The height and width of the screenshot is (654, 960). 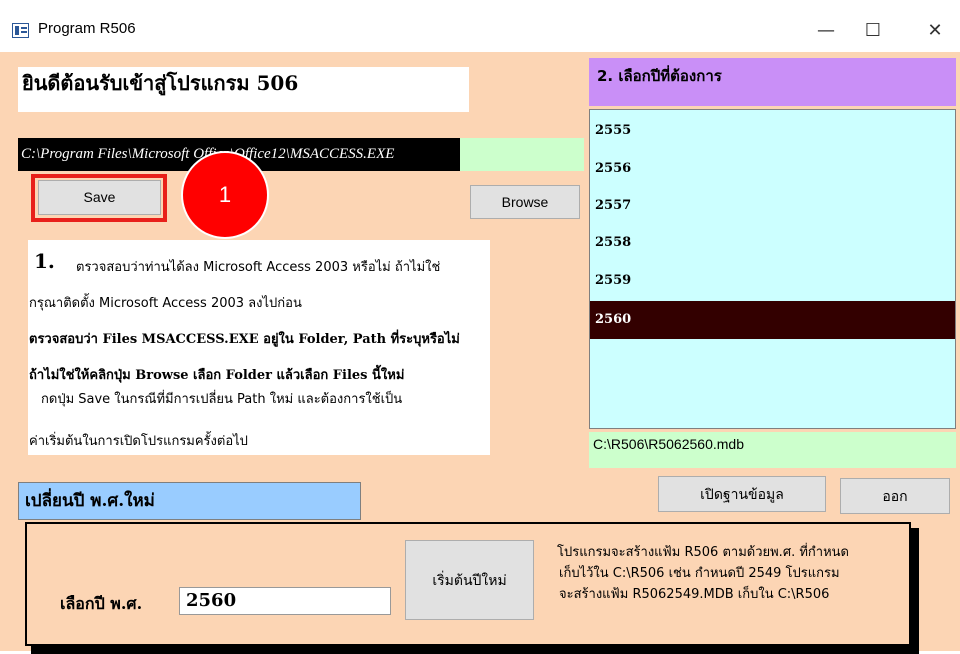 I want to click on window-title: Program R506, so click(x=87, y=28).